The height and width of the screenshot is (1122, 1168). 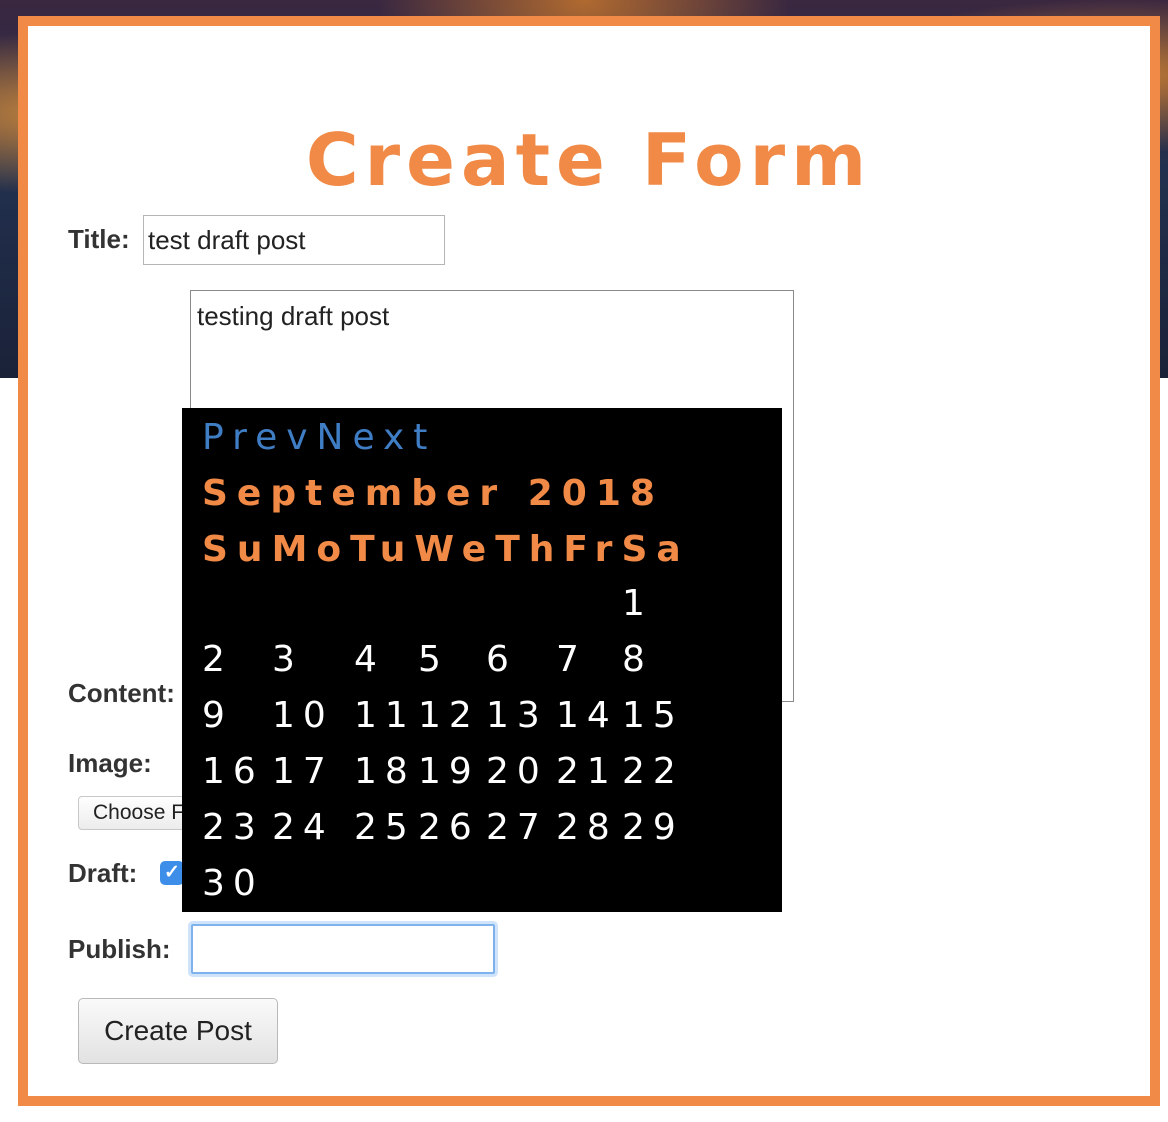 I want to click on calendar-day: 2, so click(x=237, y=670).